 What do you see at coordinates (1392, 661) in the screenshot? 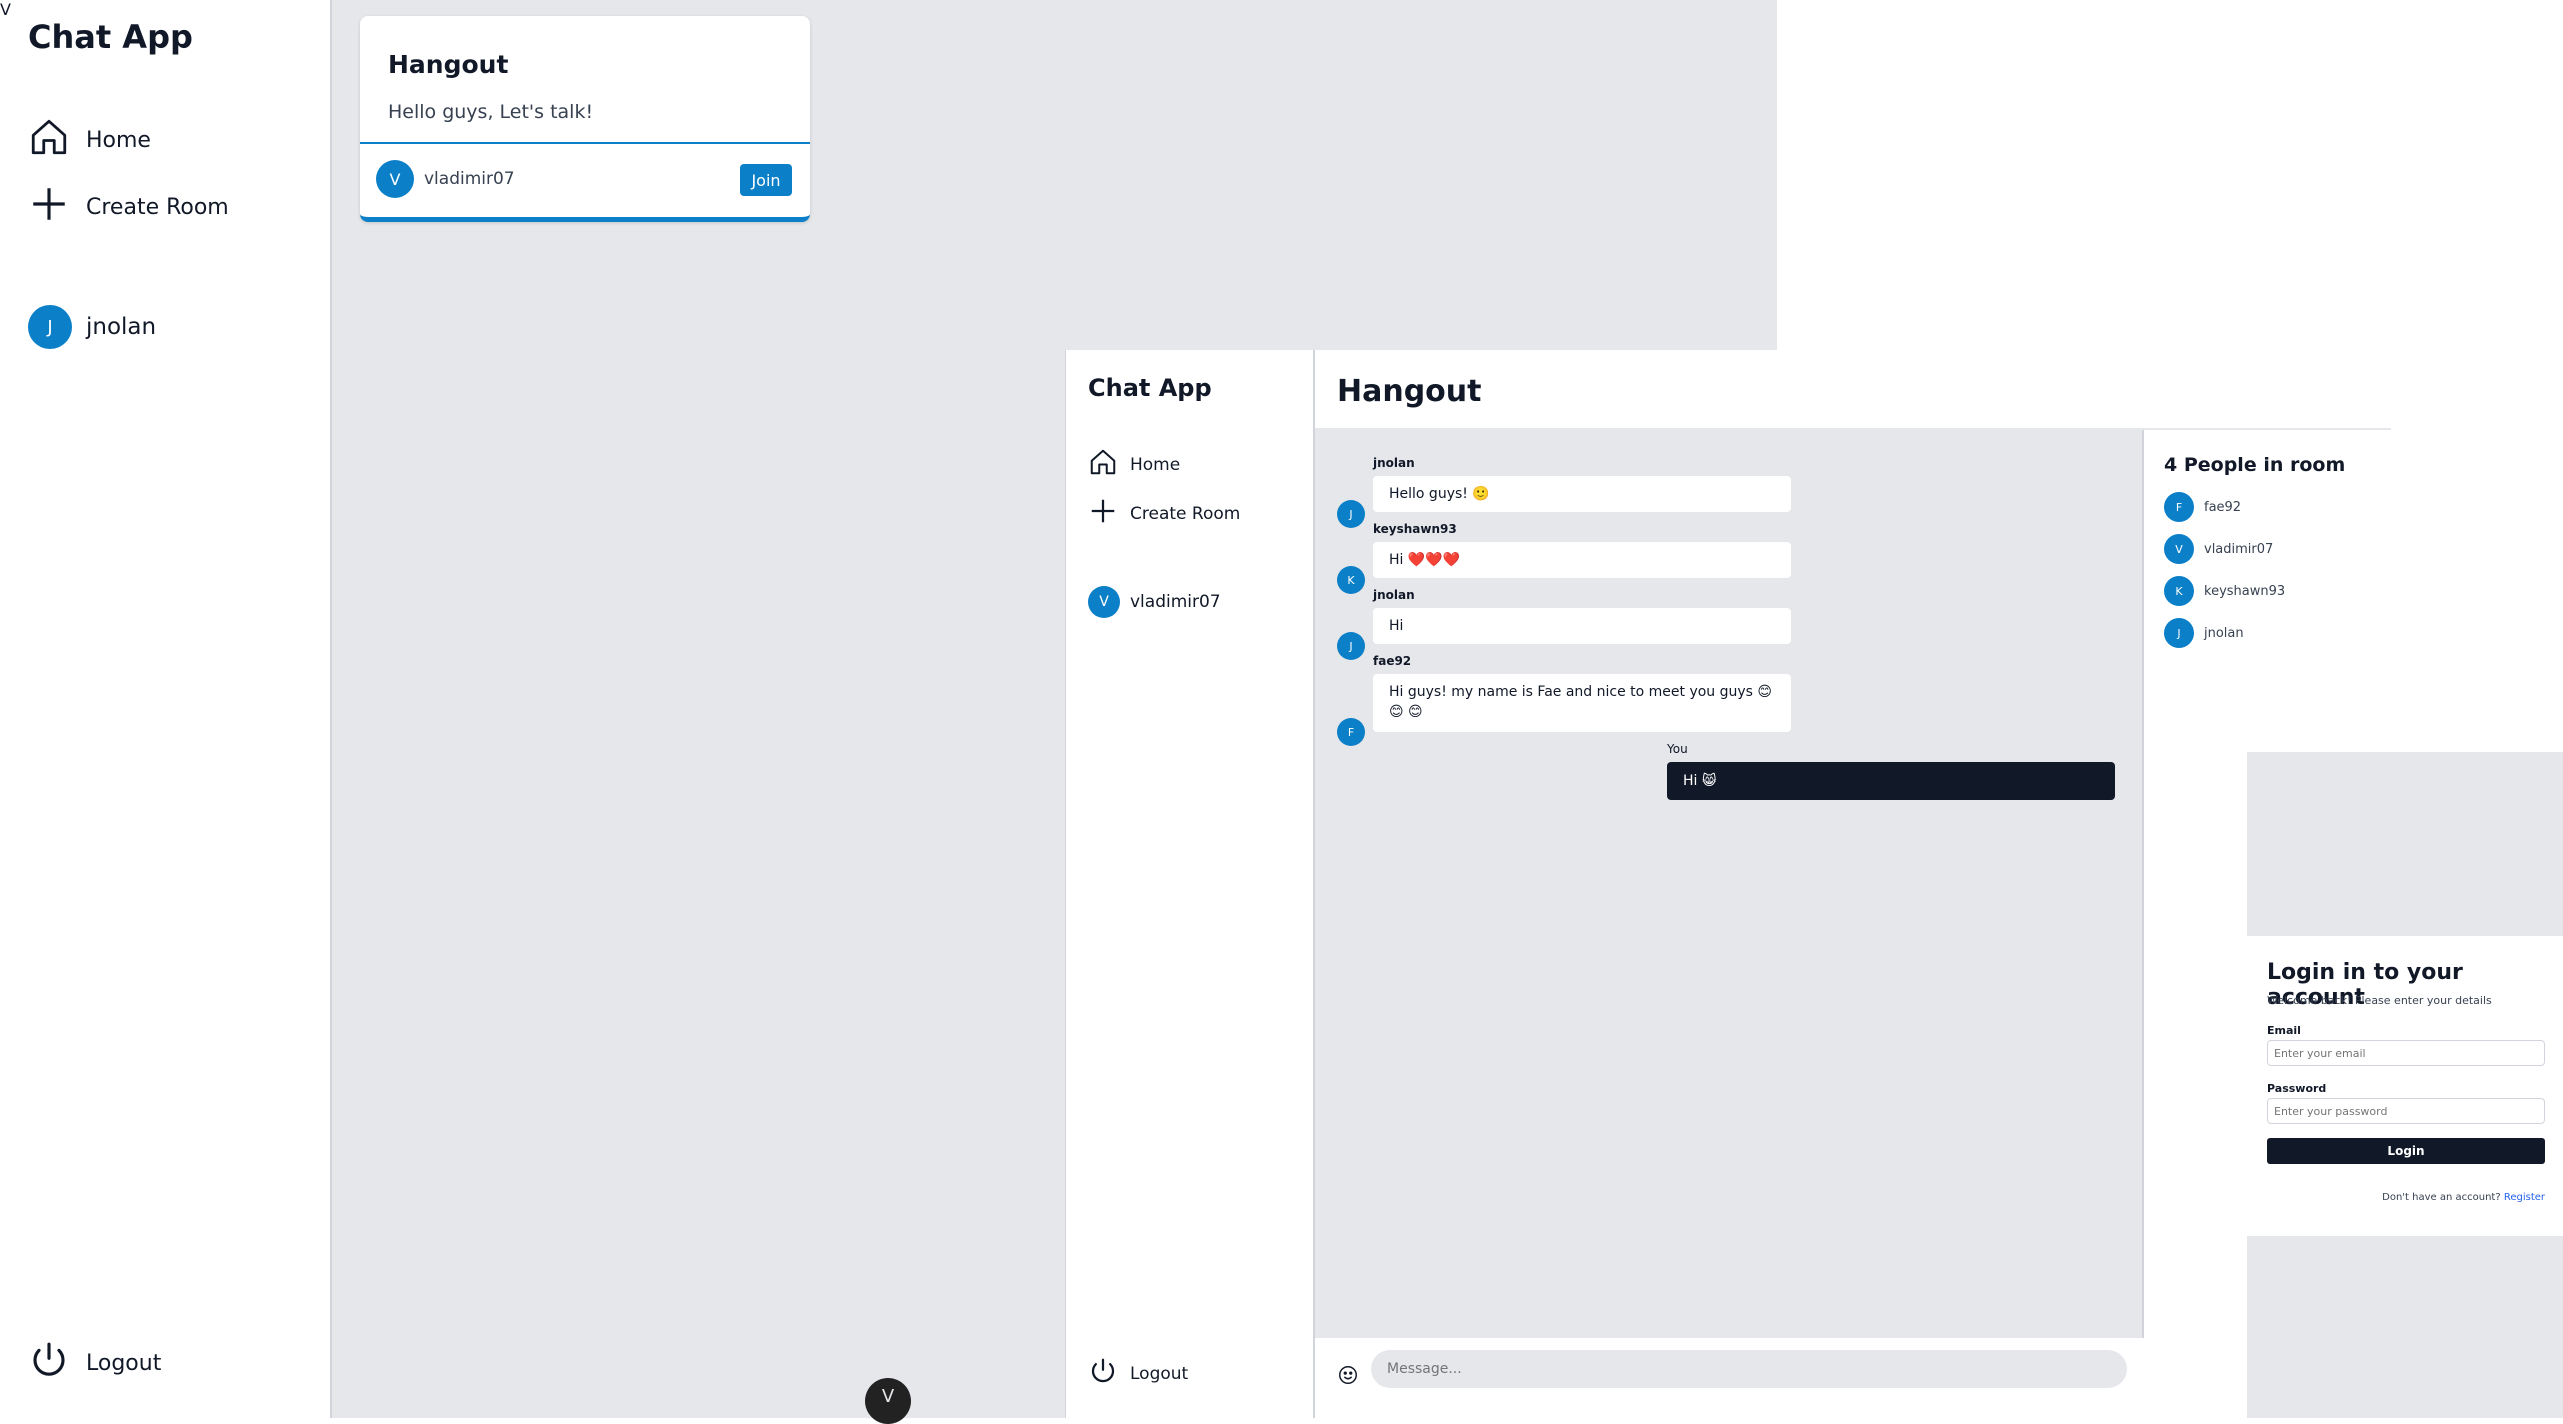
I see `message-author: fae92` at bounding box center [1392, 661].